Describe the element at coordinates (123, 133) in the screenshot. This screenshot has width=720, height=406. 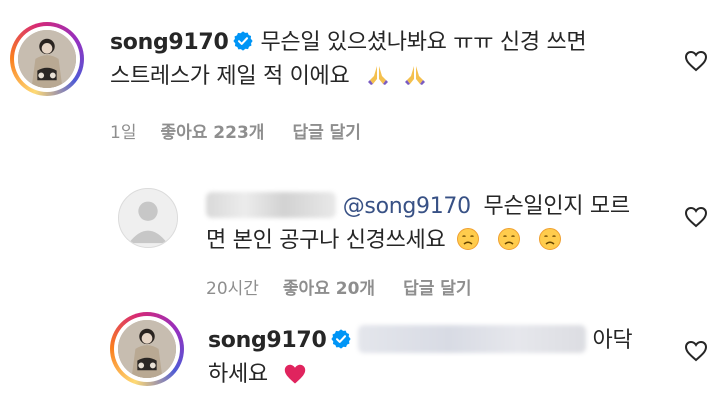
I see `timestamp: 1일` at that location.